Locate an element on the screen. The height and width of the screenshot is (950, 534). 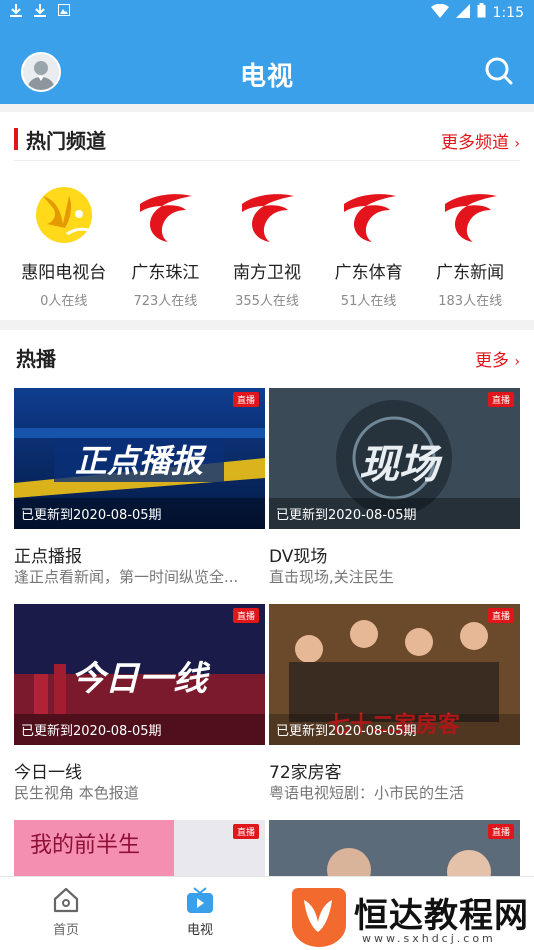
channel-item: 广东珠江 723人在线 is located at coordinates (166, 241).